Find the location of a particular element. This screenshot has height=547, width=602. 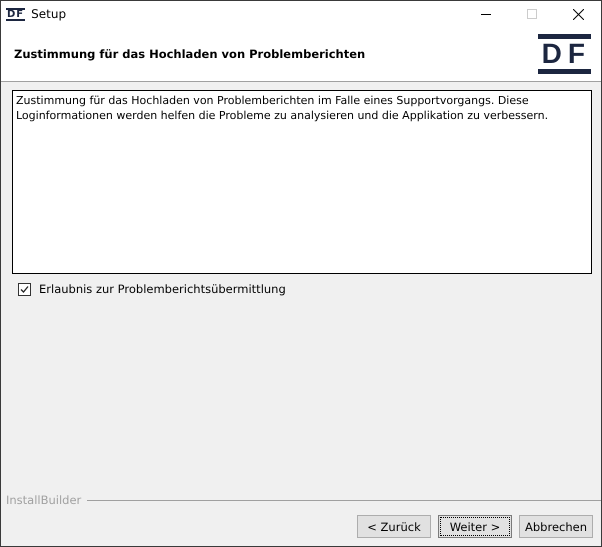

logo: DF is located at coordinates (564, 54).